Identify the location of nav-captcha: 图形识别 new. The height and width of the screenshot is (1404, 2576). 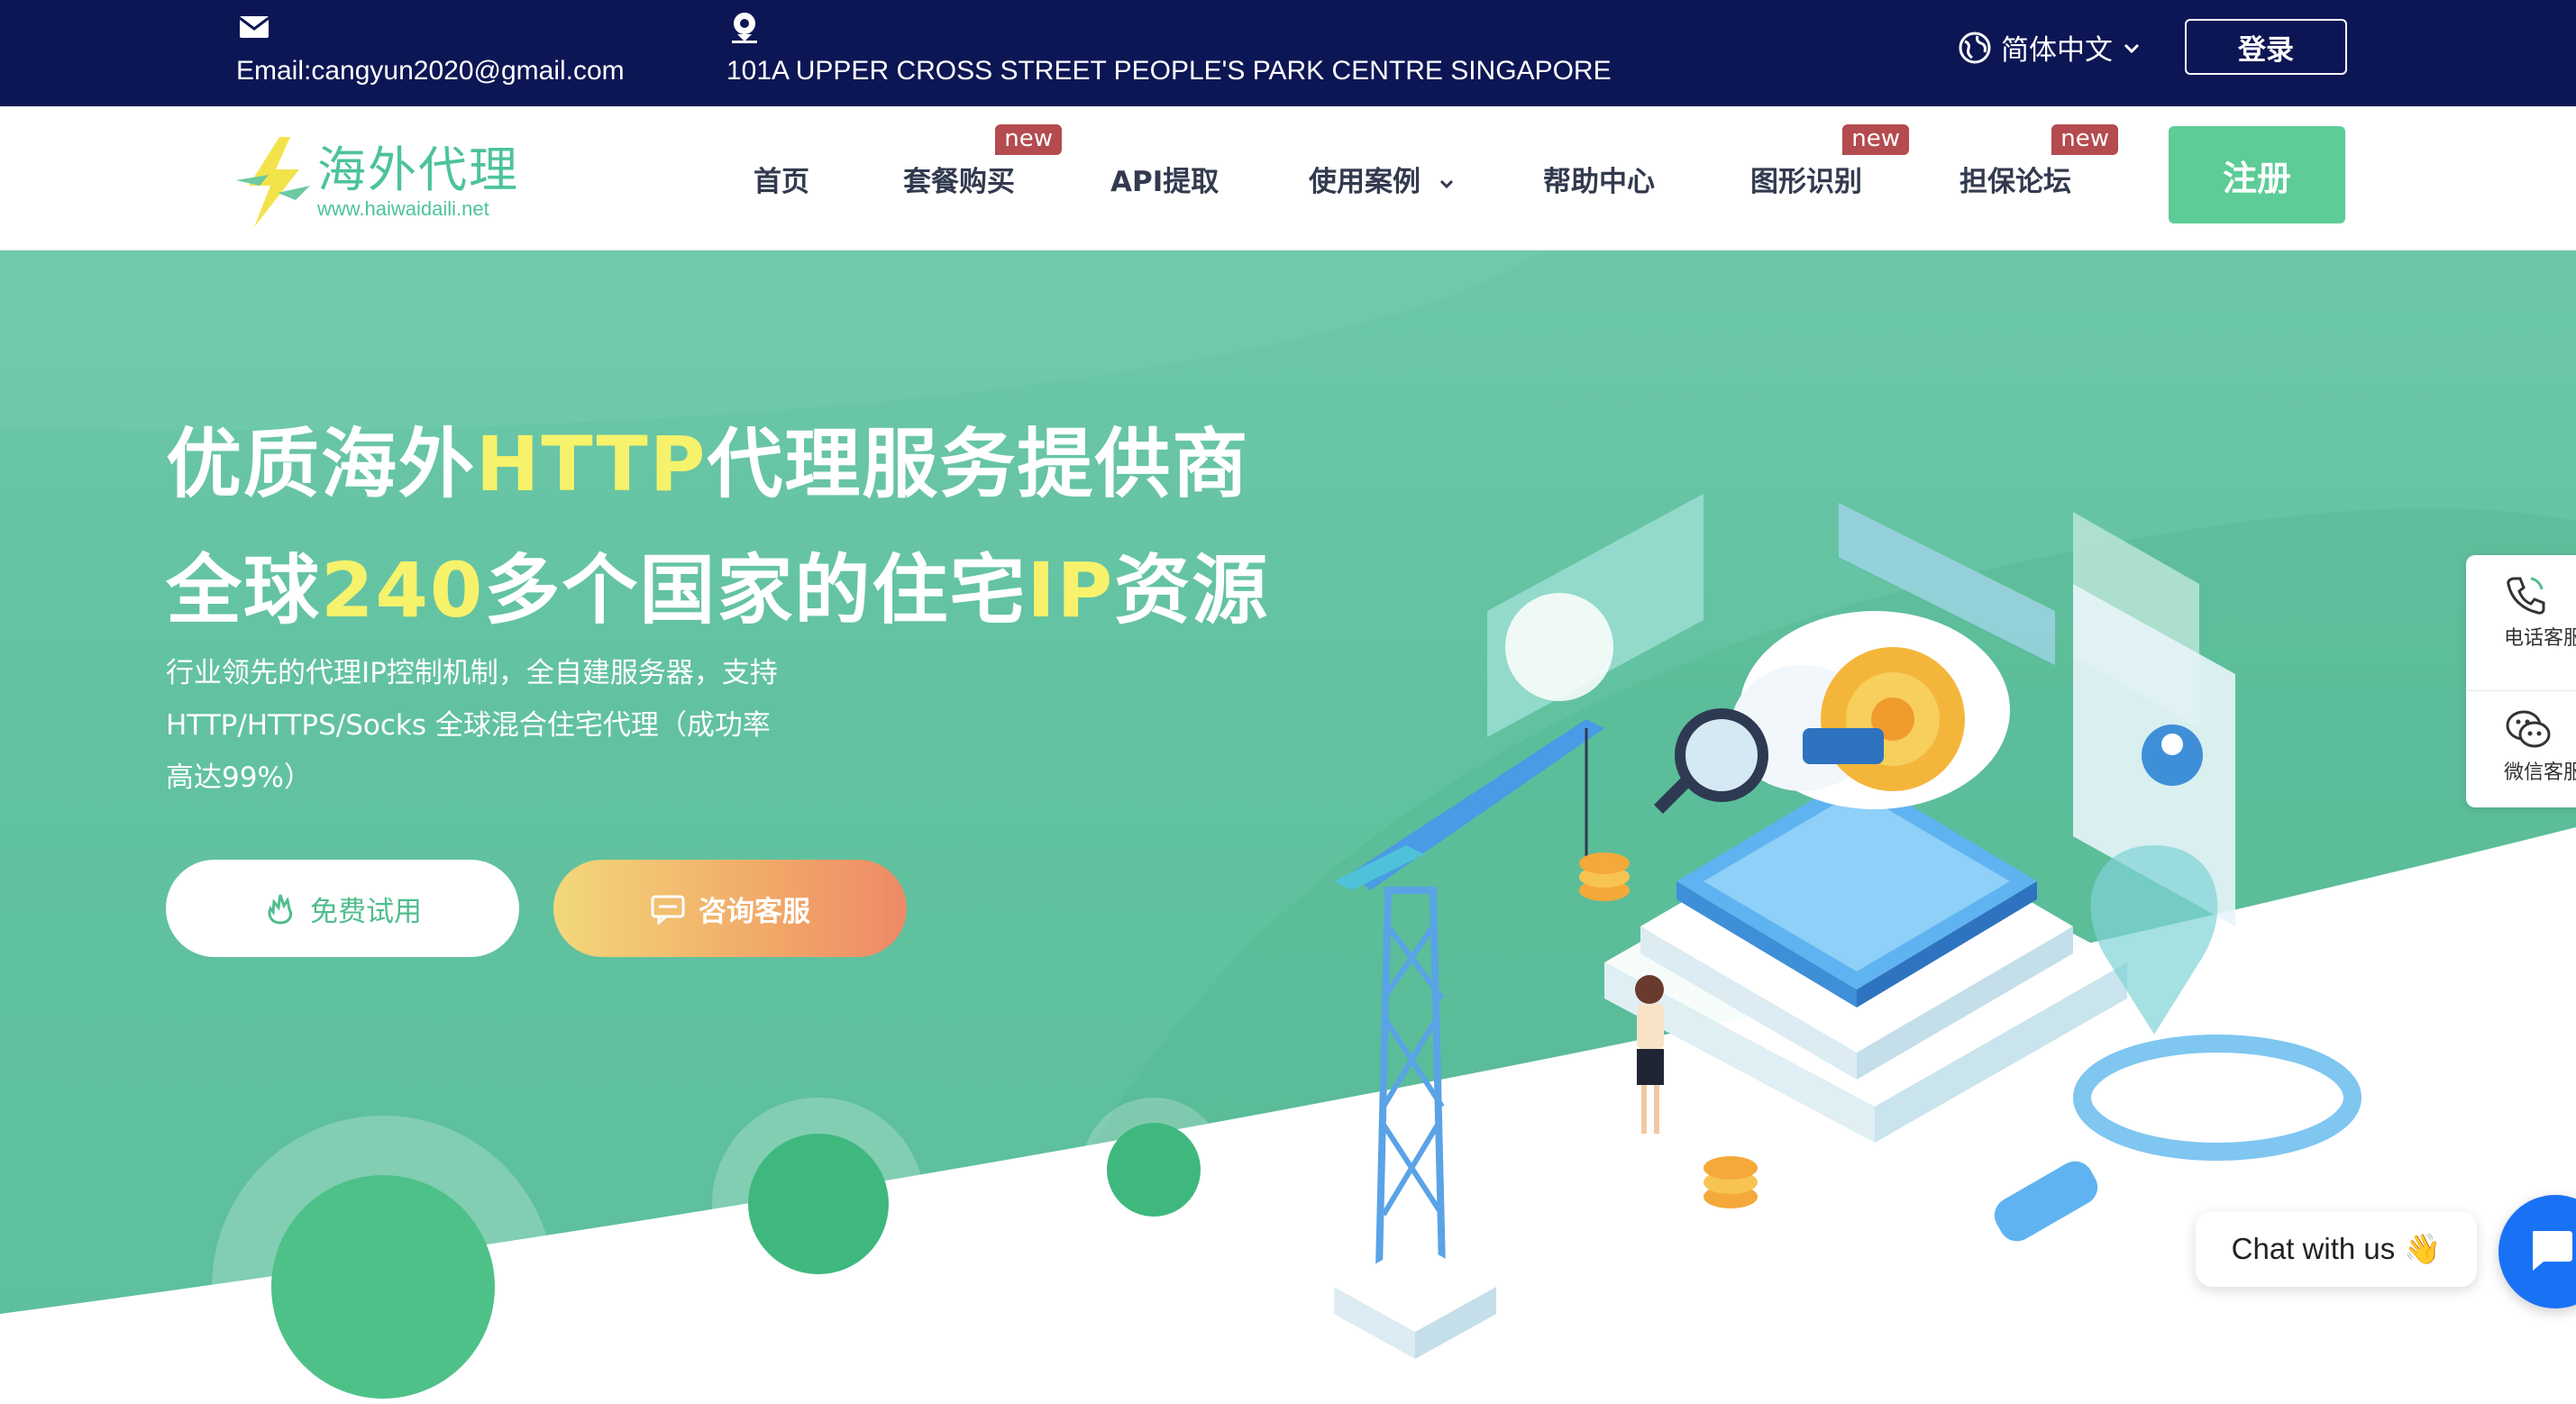
(1829, 161).